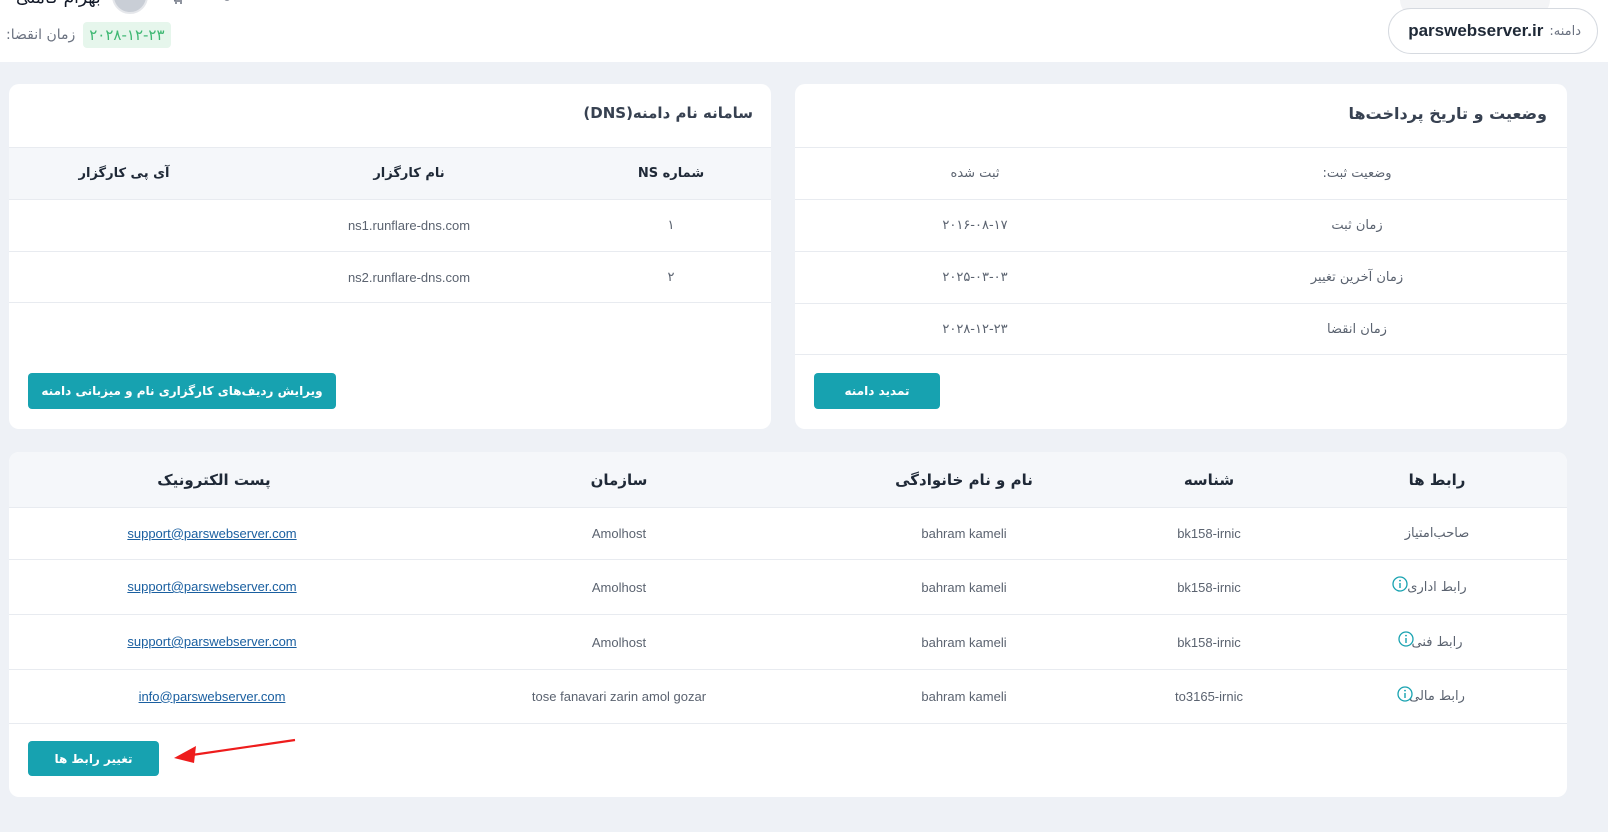  I want to click on contact-org: tose fanavari zarin amol gozar, so click(619, 696).